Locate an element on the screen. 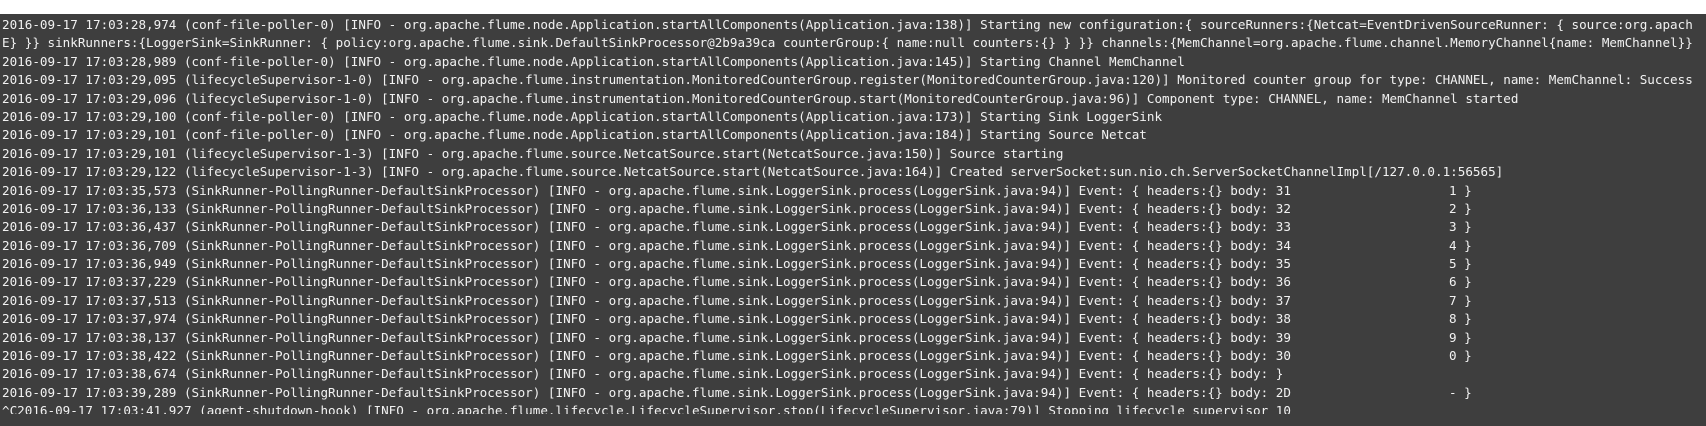  log-tail: 6 } is located at coordinates (1460, 282).